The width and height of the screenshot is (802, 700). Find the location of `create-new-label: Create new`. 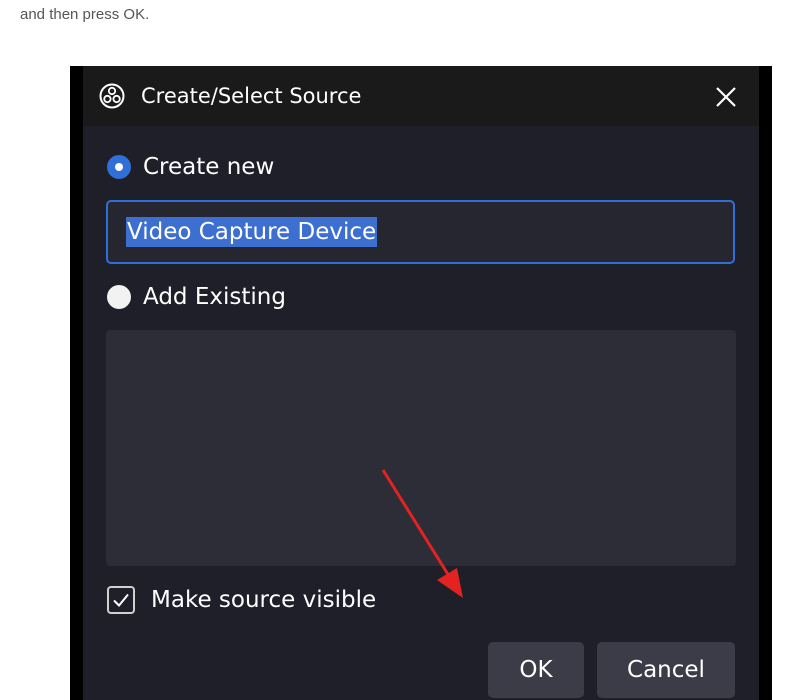

create-new-label: Create new is located at coordinates (209, 167).